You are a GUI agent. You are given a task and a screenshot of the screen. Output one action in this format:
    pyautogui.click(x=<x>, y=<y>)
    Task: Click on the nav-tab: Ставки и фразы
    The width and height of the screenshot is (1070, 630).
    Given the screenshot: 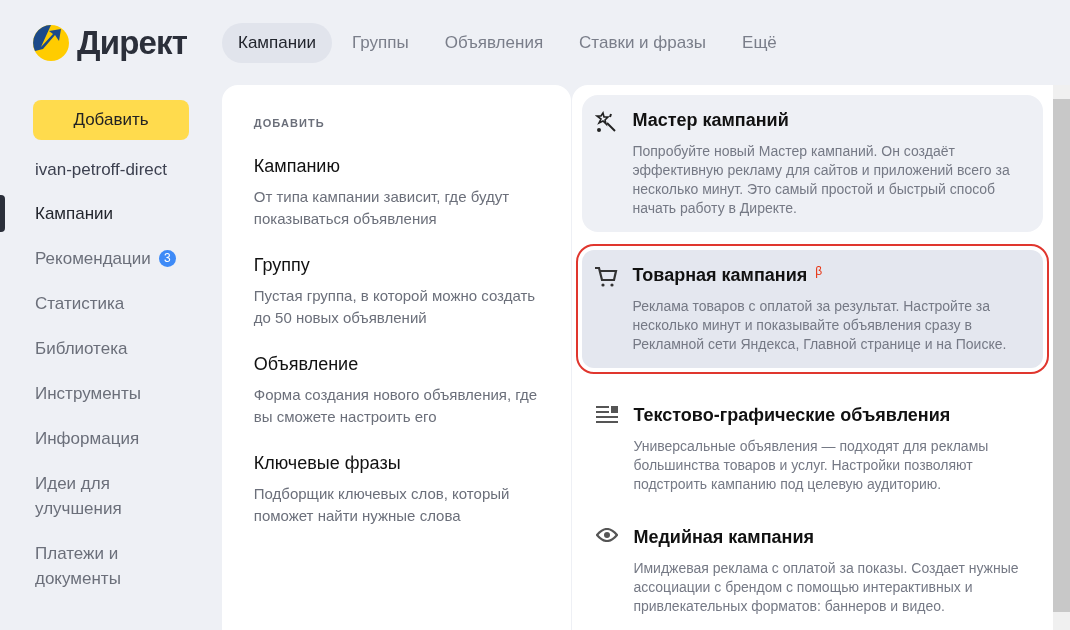 What is the action you would take?
    pyautogui.click(x=643, y=42)
    